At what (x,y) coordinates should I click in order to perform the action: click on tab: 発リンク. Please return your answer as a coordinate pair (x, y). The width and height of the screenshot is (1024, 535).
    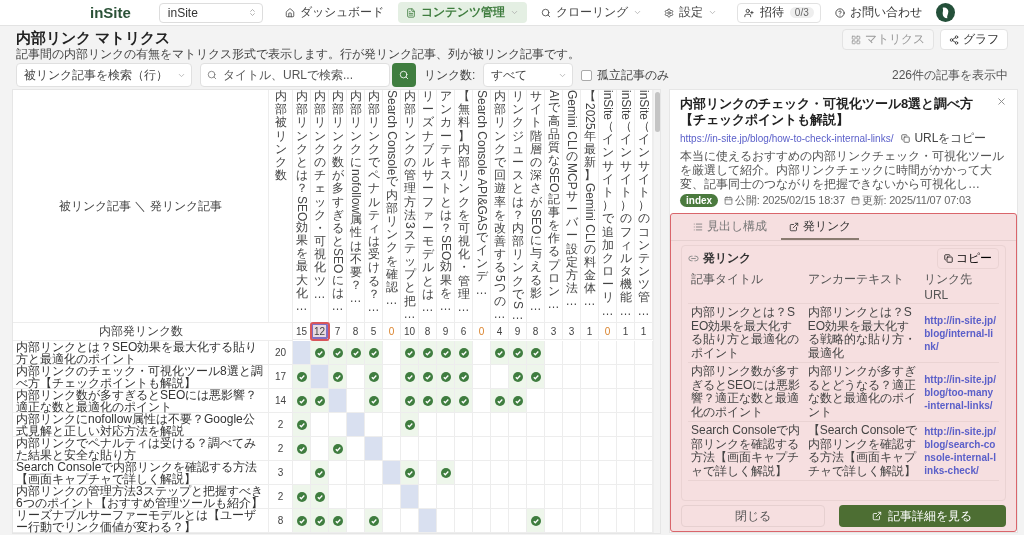
    Looking at the image, I should click on (820, 227).